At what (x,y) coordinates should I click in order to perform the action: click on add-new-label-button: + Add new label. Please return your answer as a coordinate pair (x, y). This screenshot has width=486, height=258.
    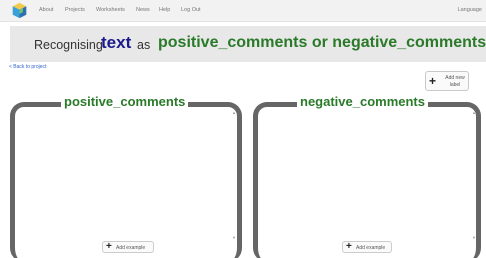
    Looking at the image, I should click on (447, 81).